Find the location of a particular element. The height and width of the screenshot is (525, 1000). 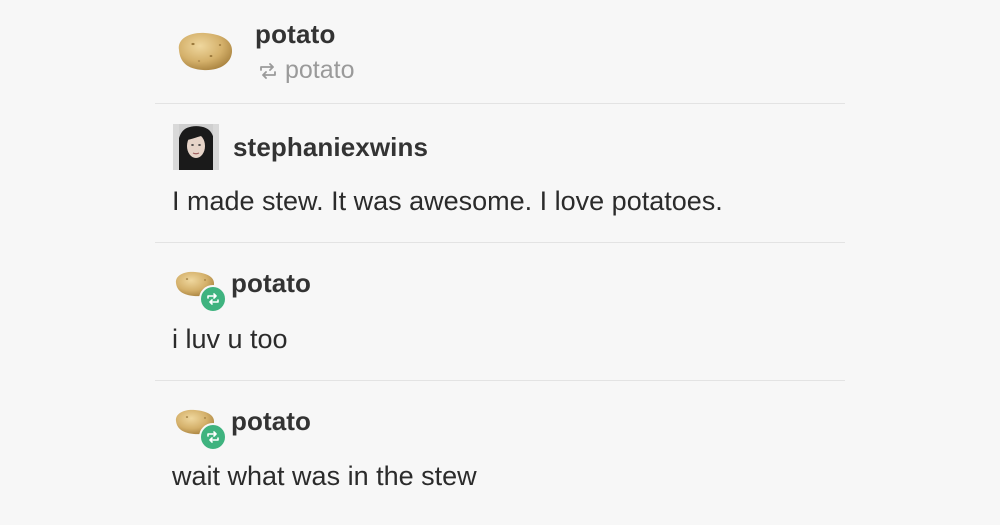

reblogged-from-name: potato is located at coordinates (320, 70).